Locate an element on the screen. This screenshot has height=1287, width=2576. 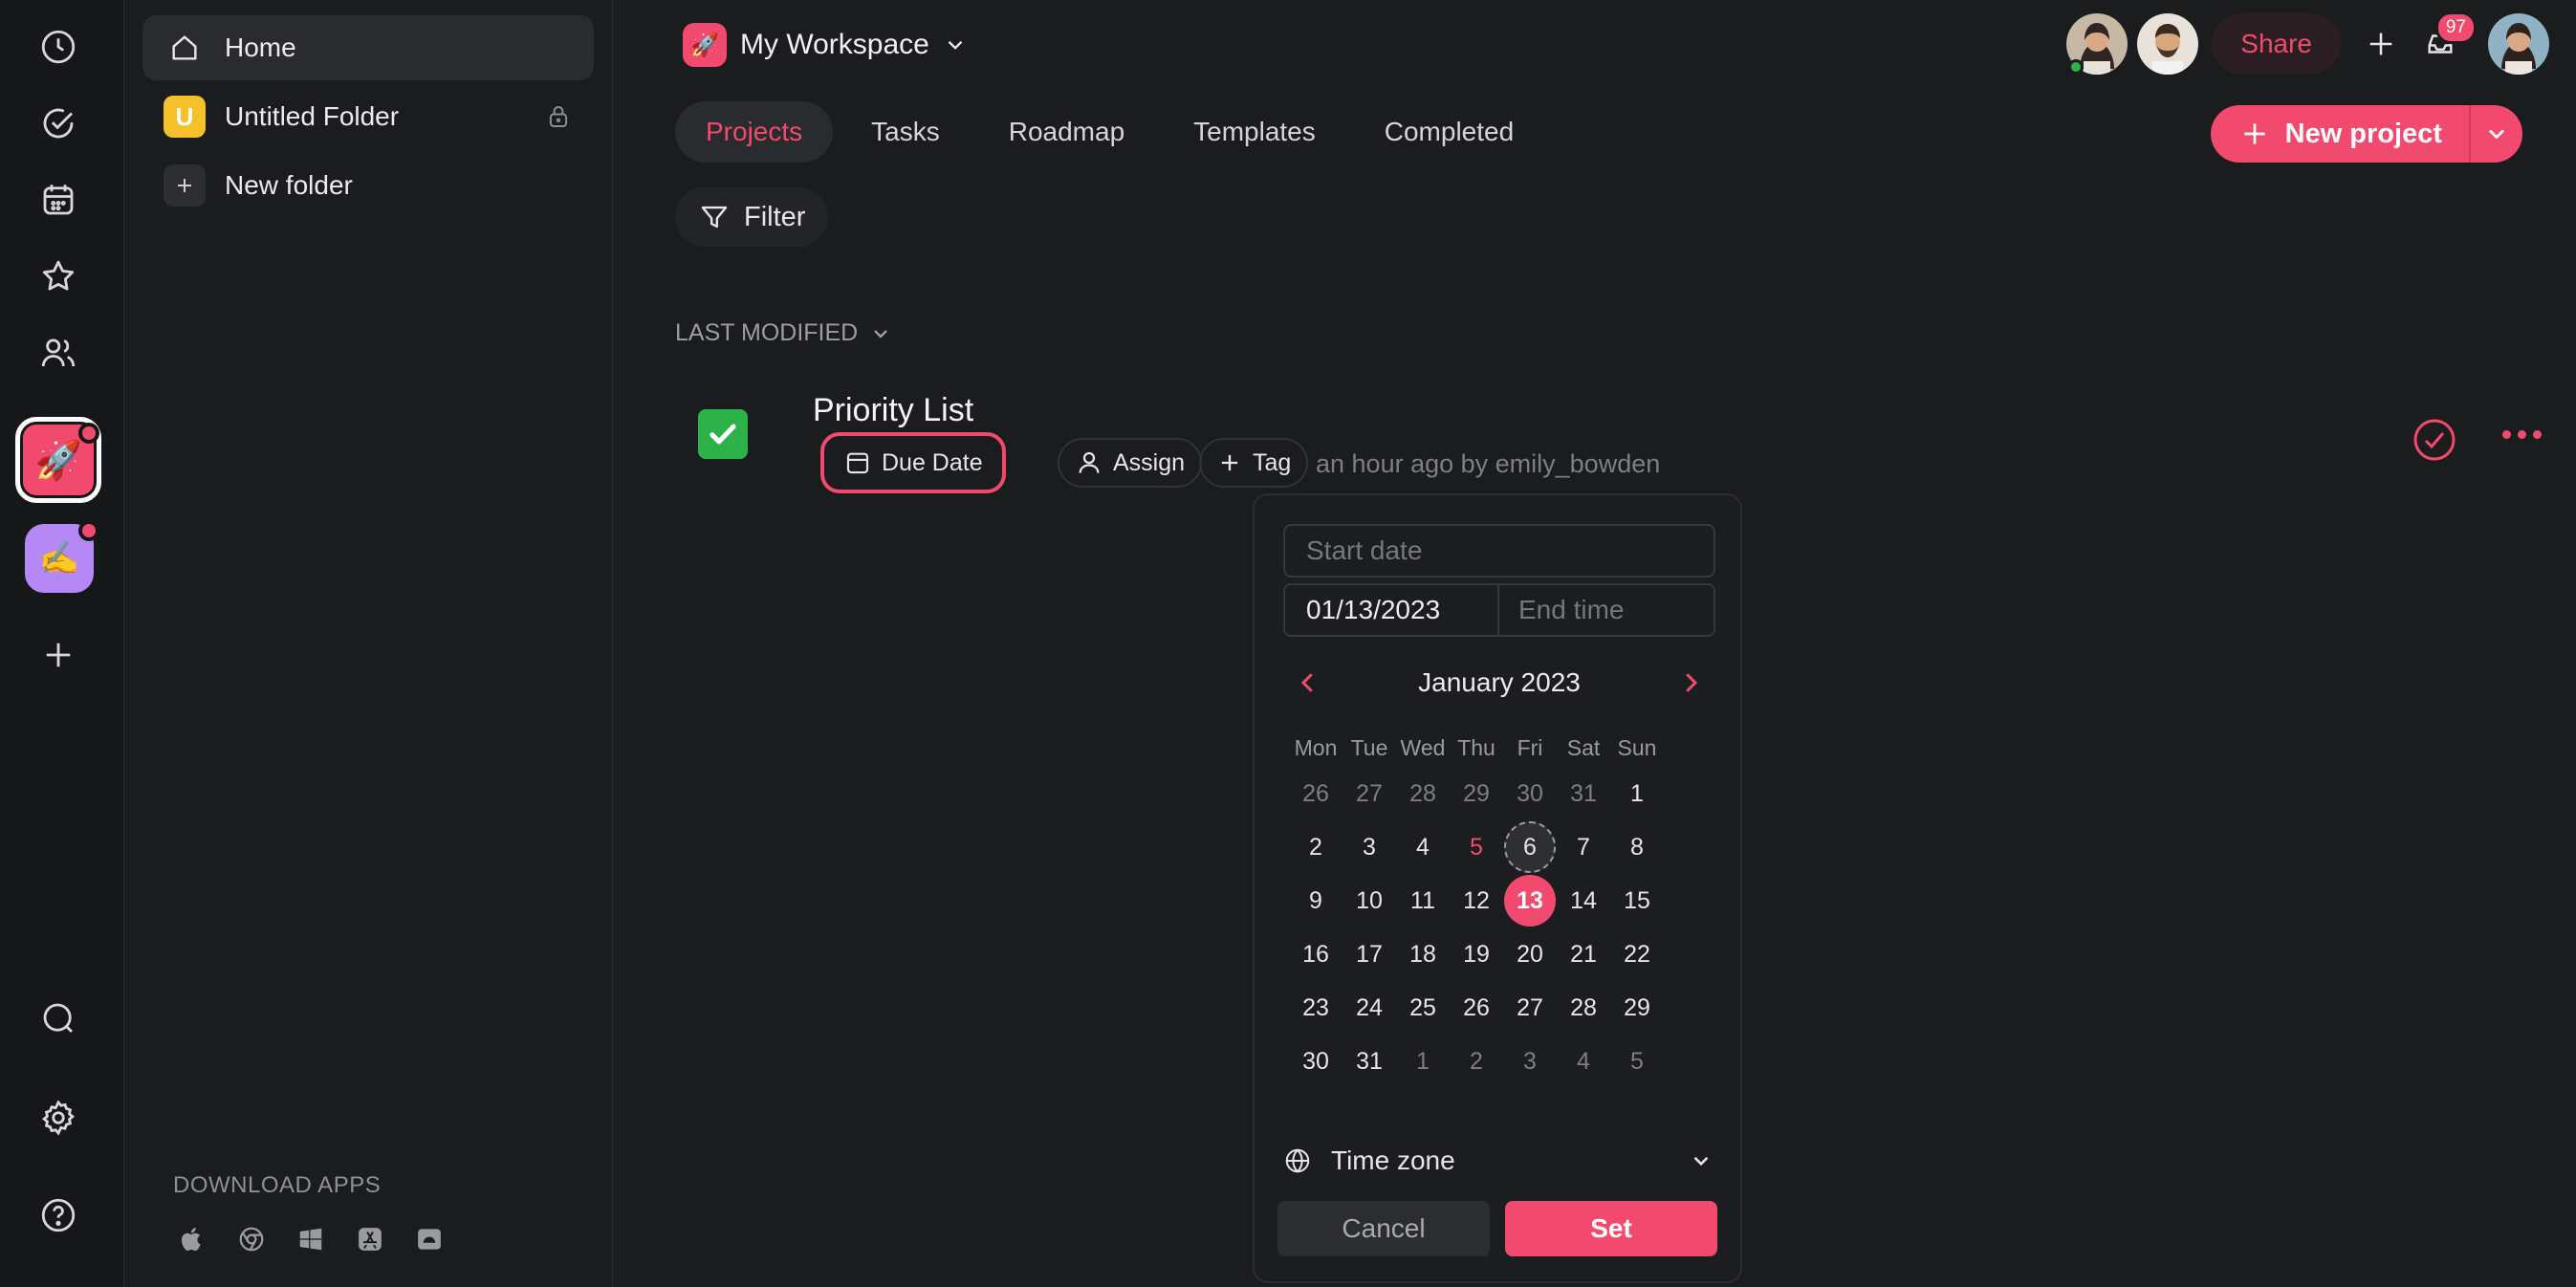
calendar-day-number: 21 is located at coordinates (1583, 954).